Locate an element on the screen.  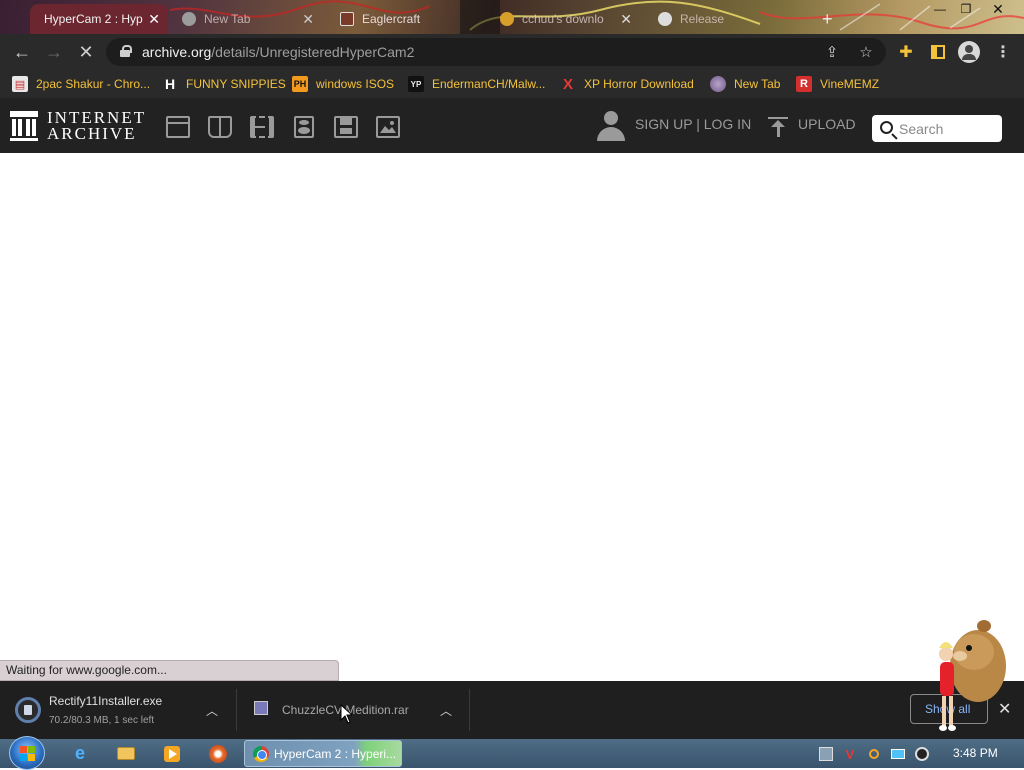
archive-wordmark: INTERNET ARCHIVE is located at coordinates (96, 126).